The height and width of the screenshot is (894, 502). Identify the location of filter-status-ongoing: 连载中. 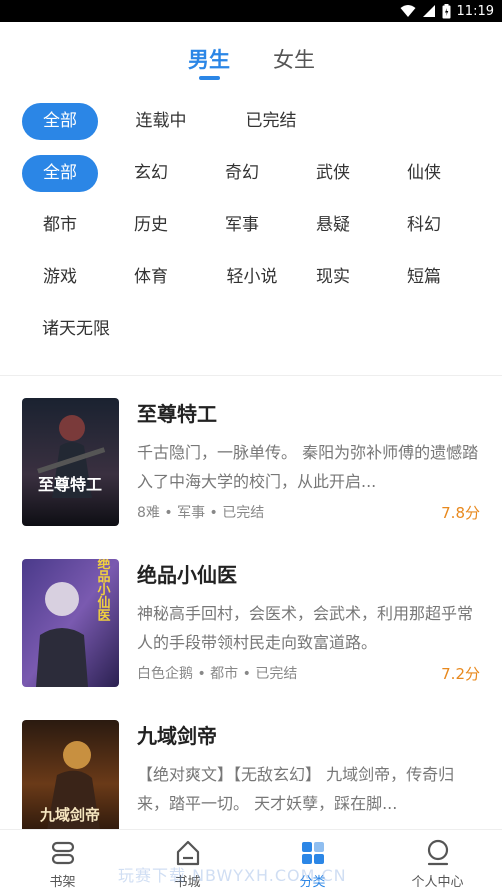
(161, 121).